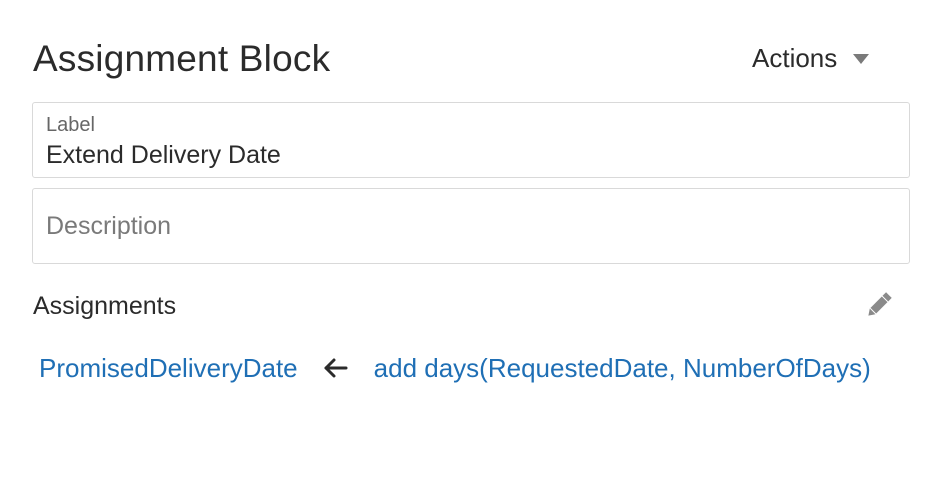 This screenshot has height=482, width=950. What do you see at coordinates (70, 125) in the screenshot?
I see `label-field-caption: Label` at bounding box center [70, 125].